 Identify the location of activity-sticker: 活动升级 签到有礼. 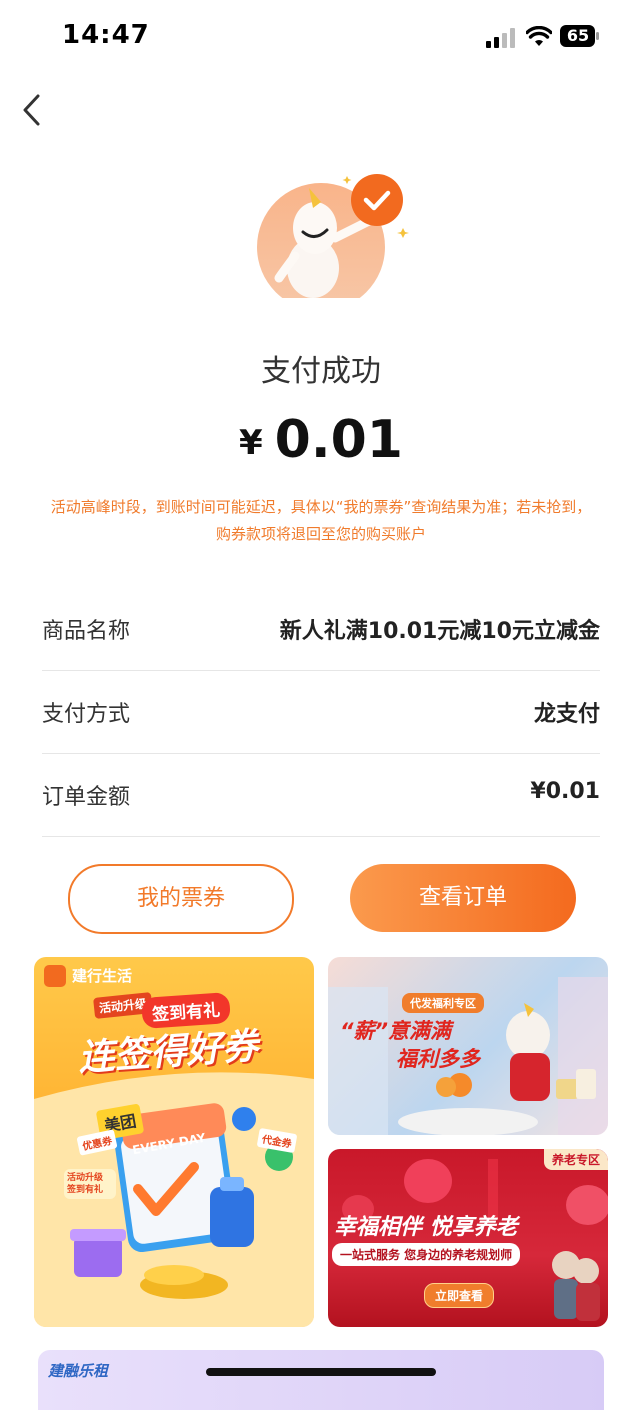
(90, 1184).